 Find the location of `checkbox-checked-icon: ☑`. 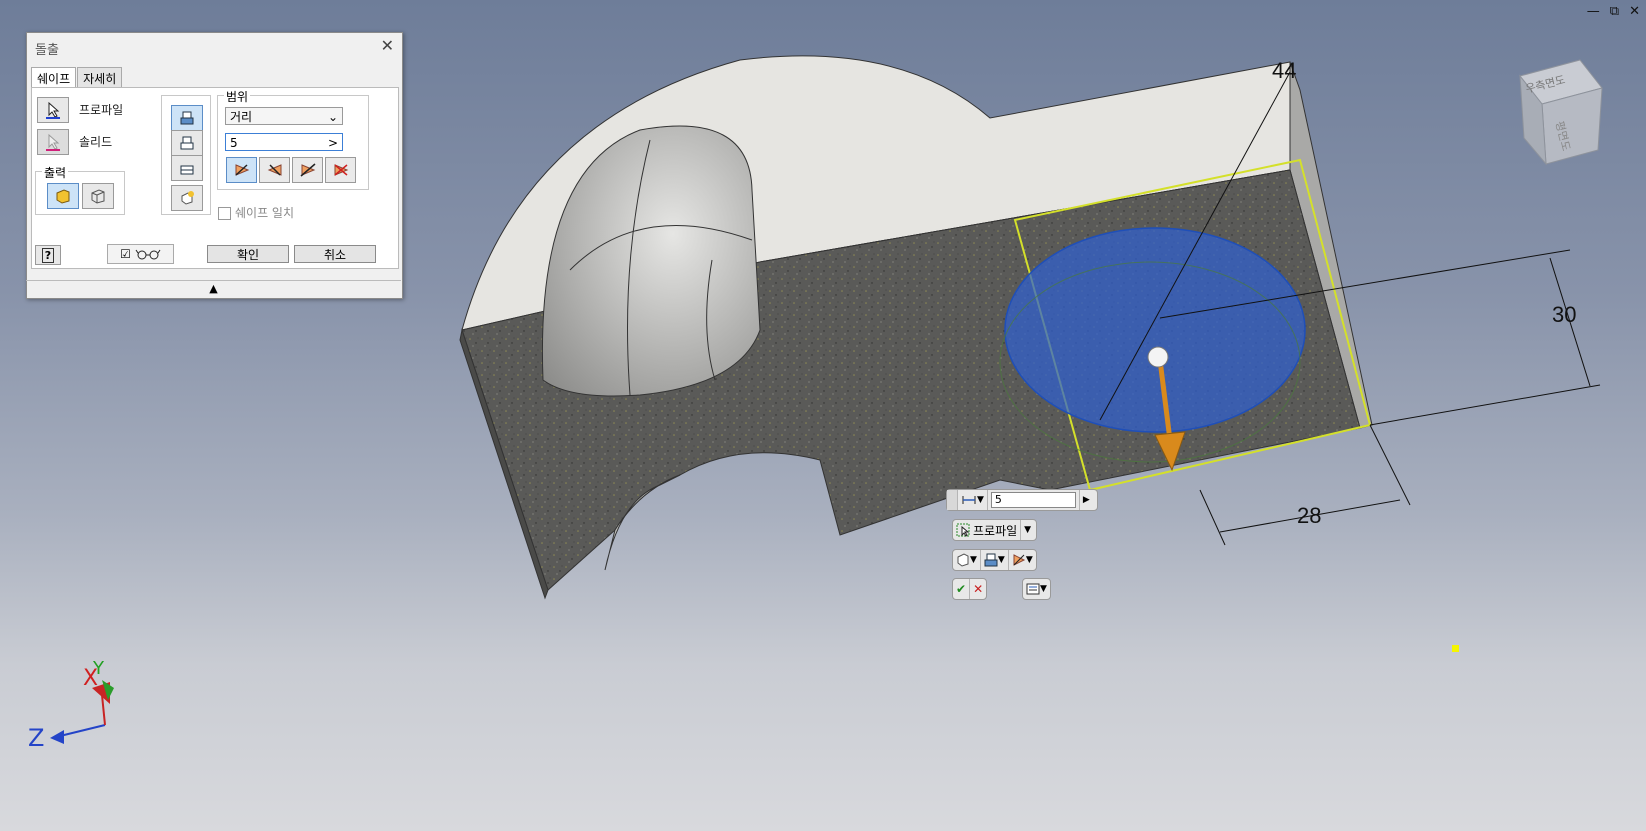

checkbox-checked-icon: ☑ is located at coordinates (125, 254).